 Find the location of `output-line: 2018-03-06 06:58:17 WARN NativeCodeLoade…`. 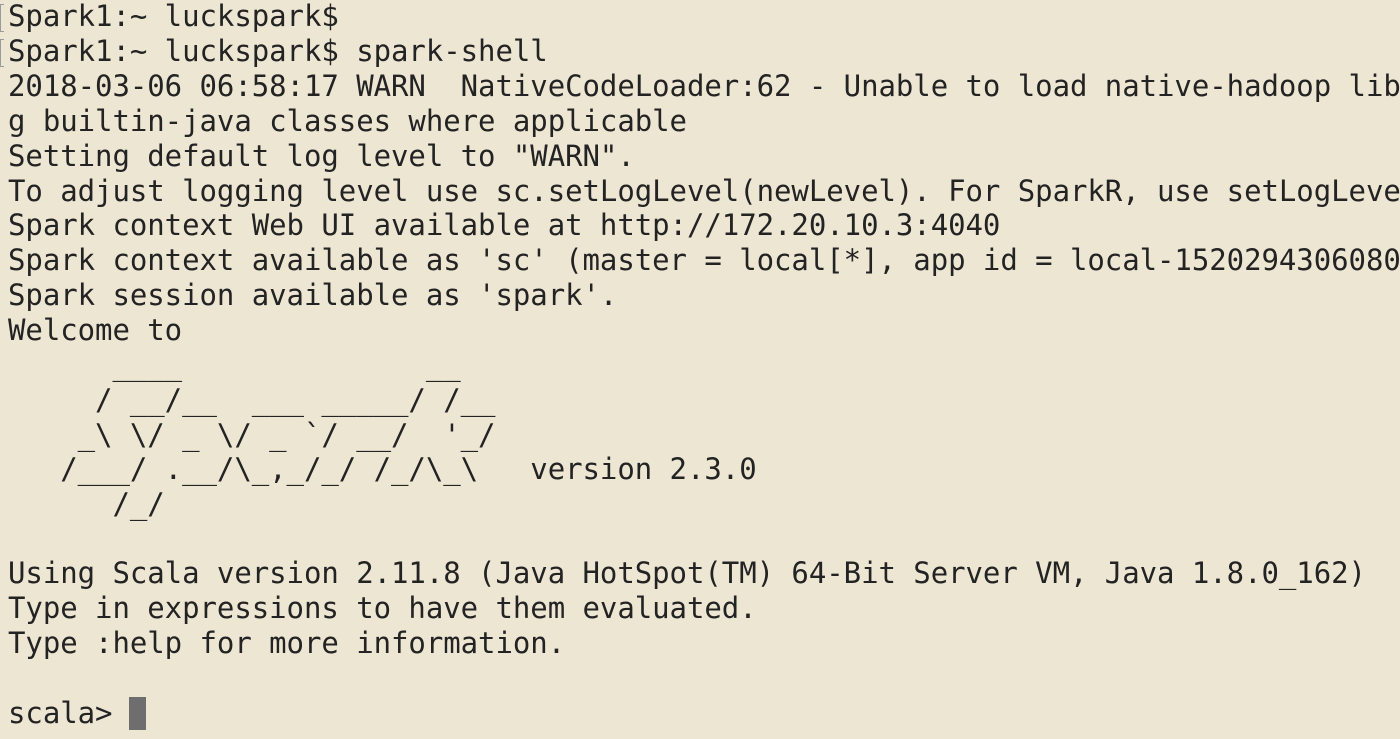

output-line: 2018-03-06 06:58:17 WARN NativeCodeLoade… is located at coordinates (704, 86).